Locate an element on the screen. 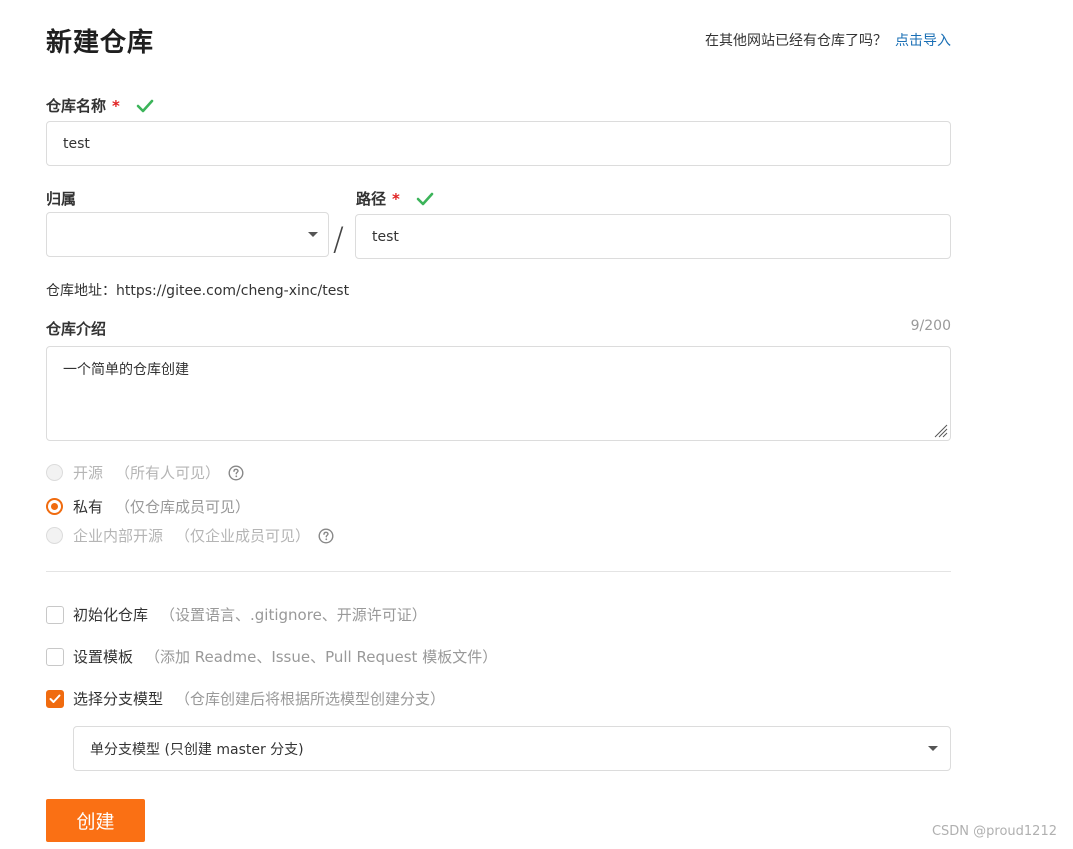 This screenshot has height=849, width=1073. visibility-open-label: 开源 is located at coordinates (88, 473).